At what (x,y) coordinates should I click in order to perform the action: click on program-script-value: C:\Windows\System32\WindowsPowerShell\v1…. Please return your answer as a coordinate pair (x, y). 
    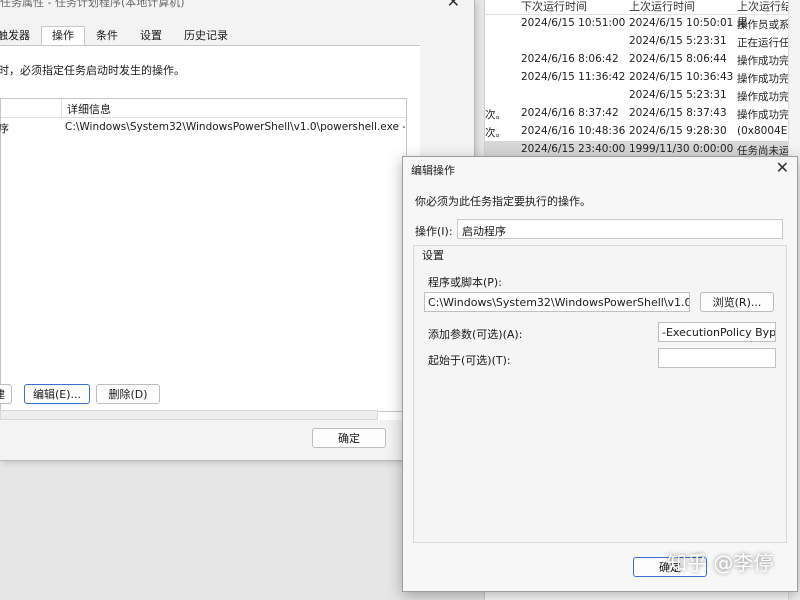
    Looking at the image, I should click on (559, 302).